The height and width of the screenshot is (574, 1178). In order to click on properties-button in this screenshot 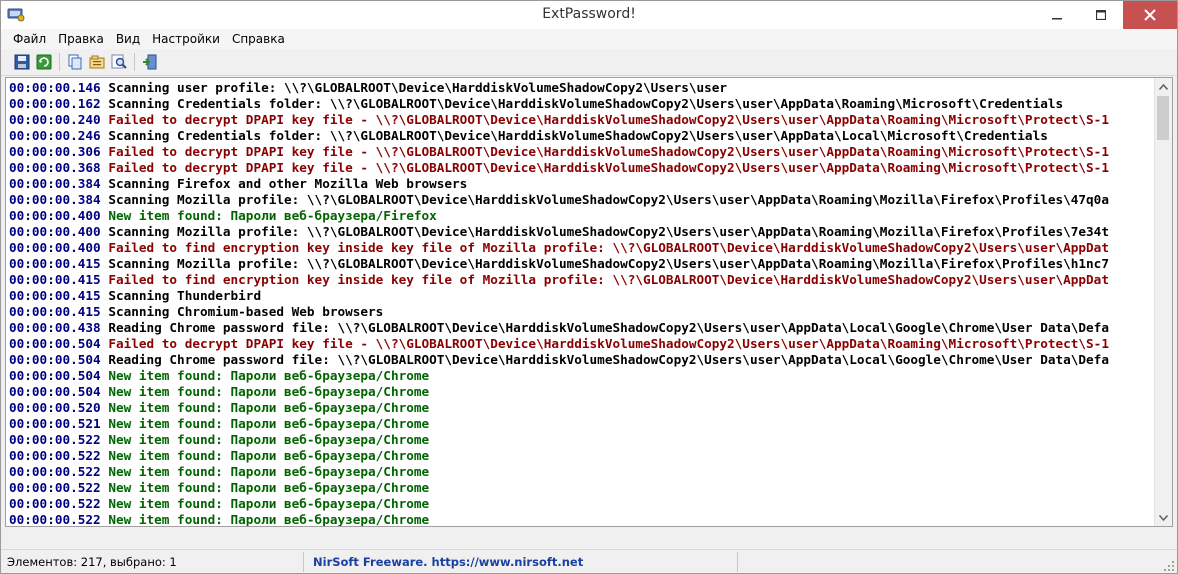, I will do `click(97, 62)`.